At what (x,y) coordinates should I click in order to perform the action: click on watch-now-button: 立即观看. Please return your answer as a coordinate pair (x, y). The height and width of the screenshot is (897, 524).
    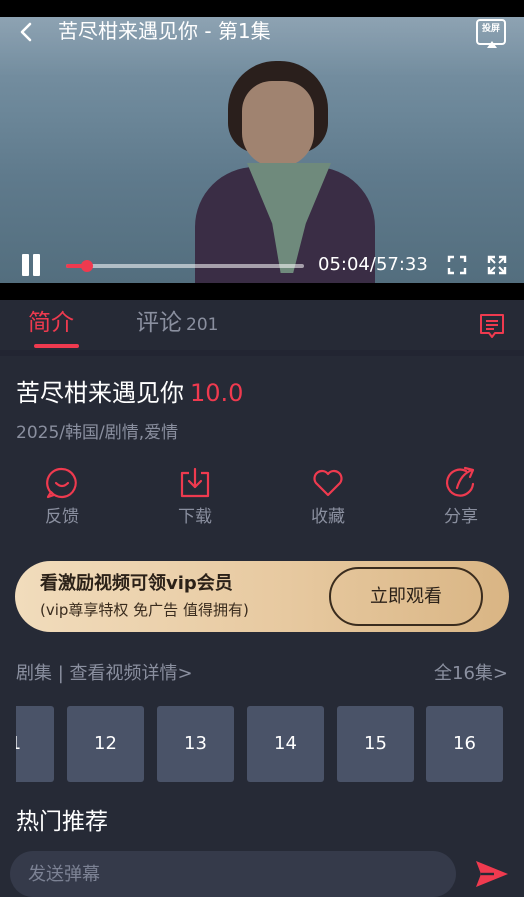
    Looking at the image, I should click on (406, 596).